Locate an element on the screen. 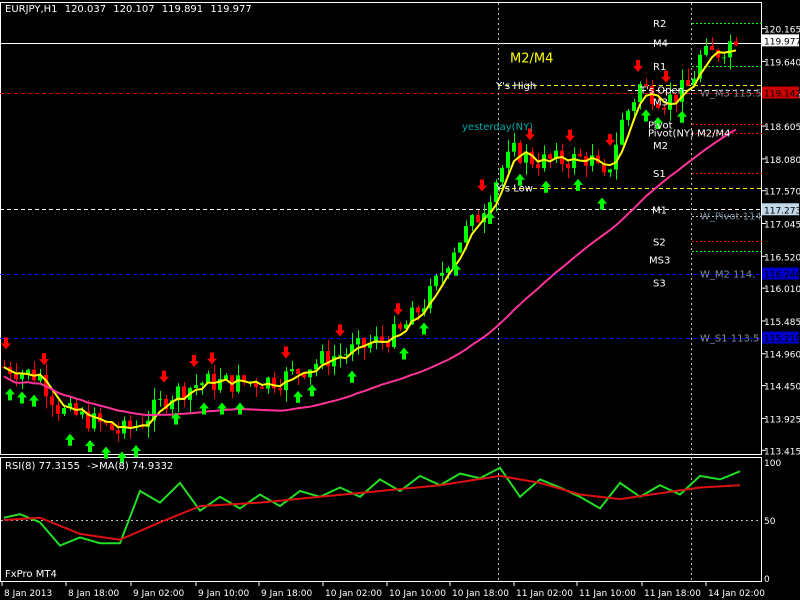  price-tick-label: 113.415 is located at coordinates (782, 452).